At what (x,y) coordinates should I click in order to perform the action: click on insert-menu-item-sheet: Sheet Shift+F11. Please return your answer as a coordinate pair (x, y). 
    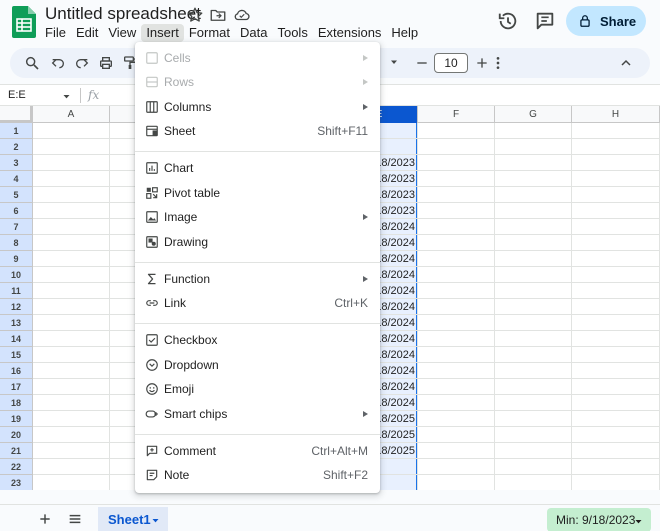
    Looking at the image, I should click on (257, 132).